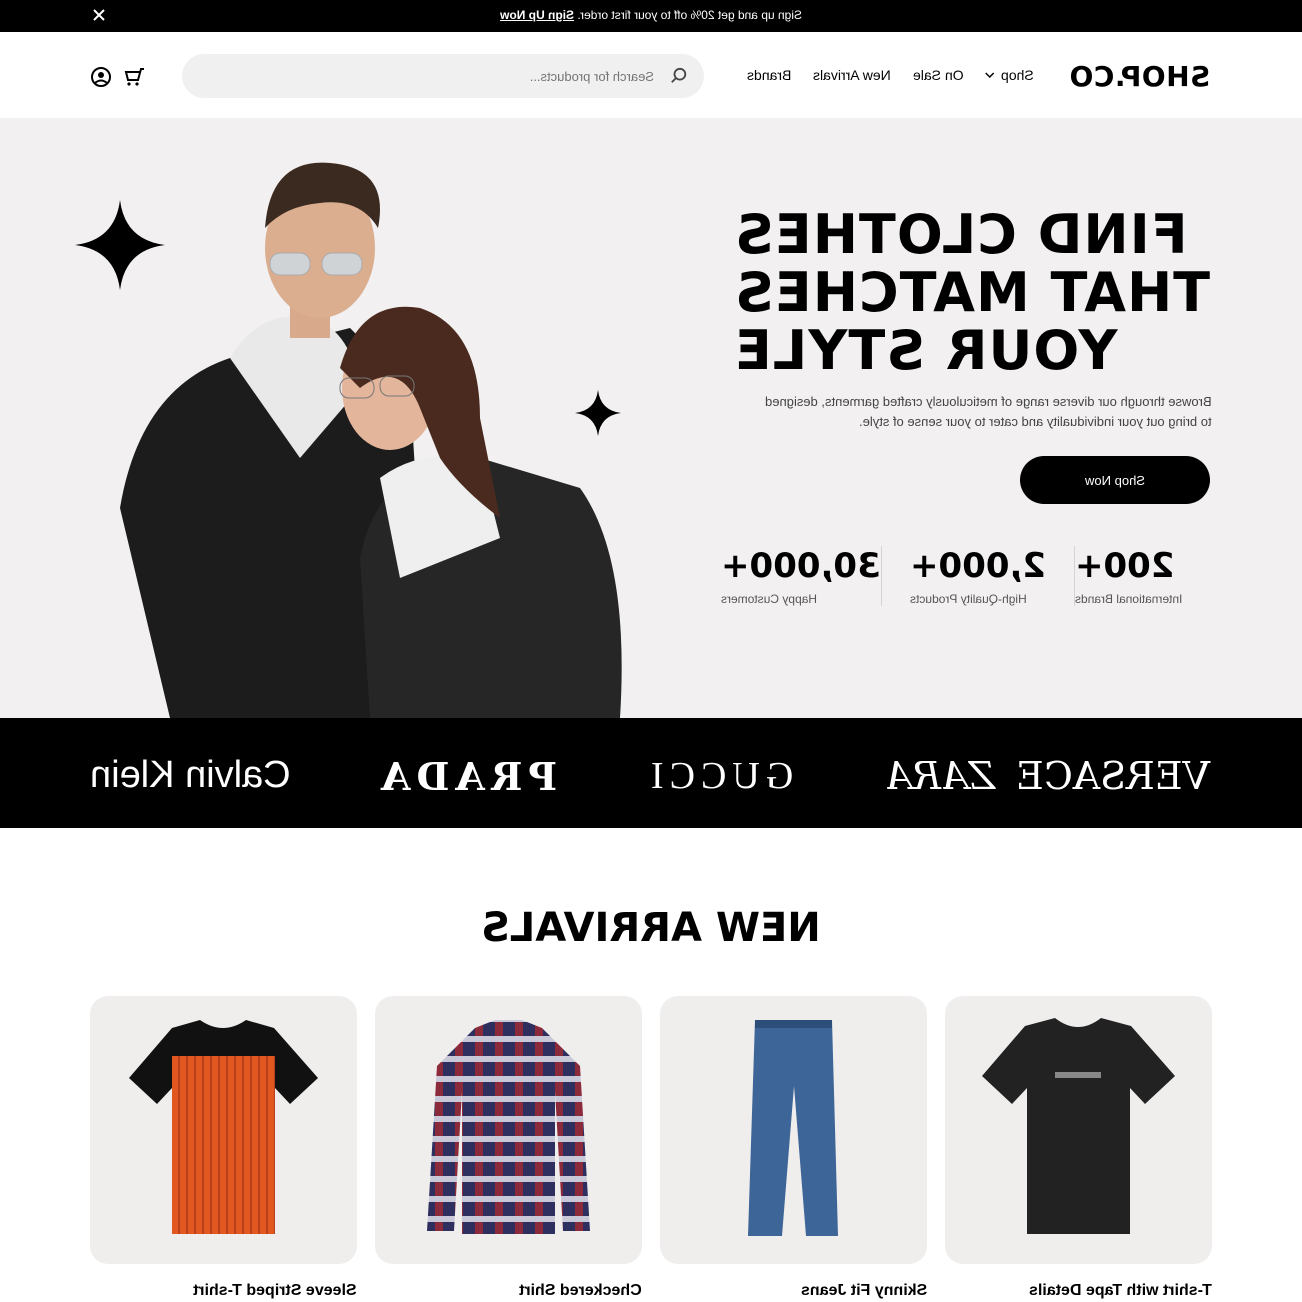 This screenshot has width=1302, height=1302. Describe the element at coordinates (719, 776) in the screenshot. I see `brand-gucci: GUCCI` at that location.